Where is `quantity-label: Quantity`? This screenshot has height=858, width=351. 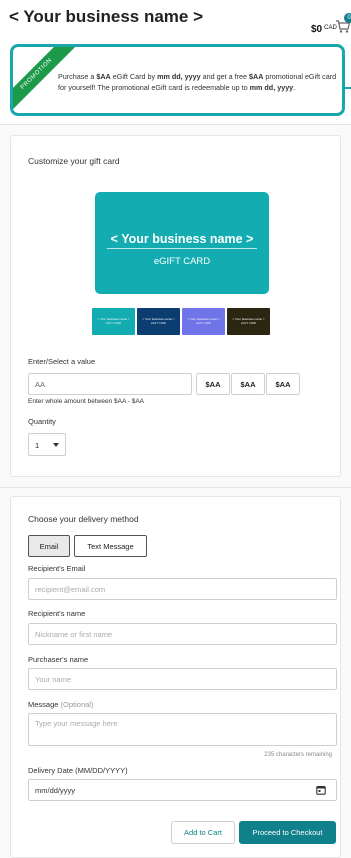
quantity-label: Quantity is located at coordinates (42, 421).